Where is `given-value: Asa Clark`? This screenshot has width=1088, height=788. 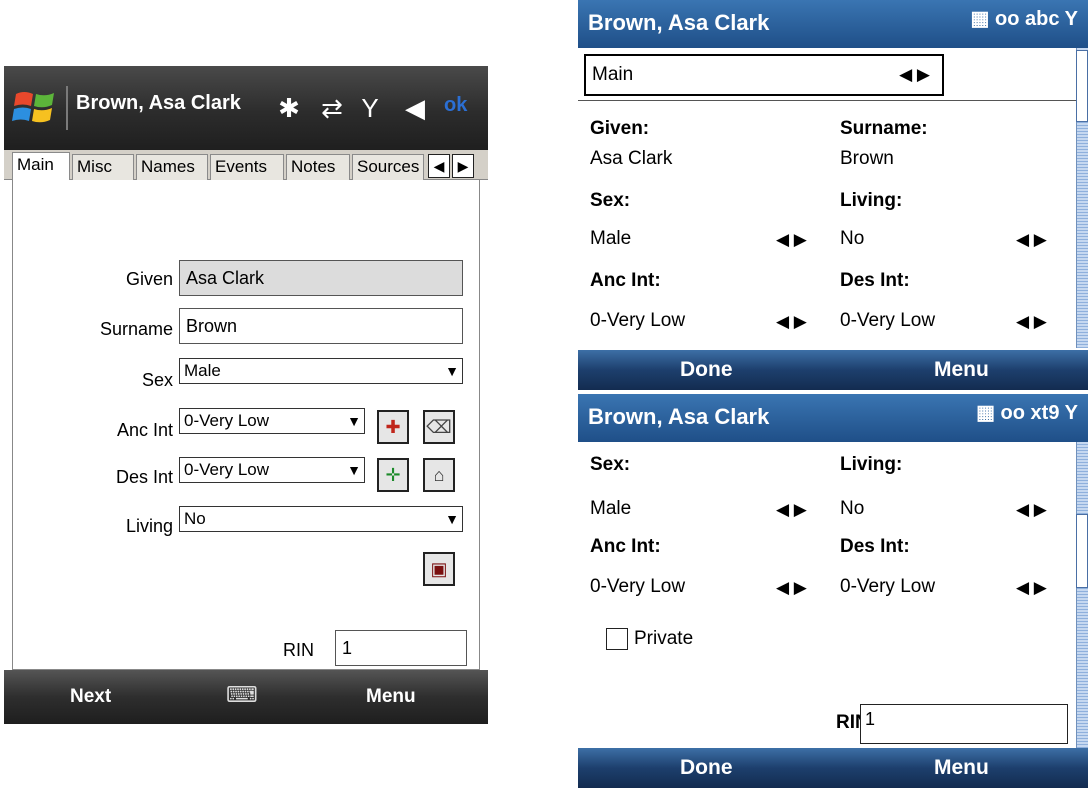
given-value: Asa Clark is located at coordinates (631, 159).